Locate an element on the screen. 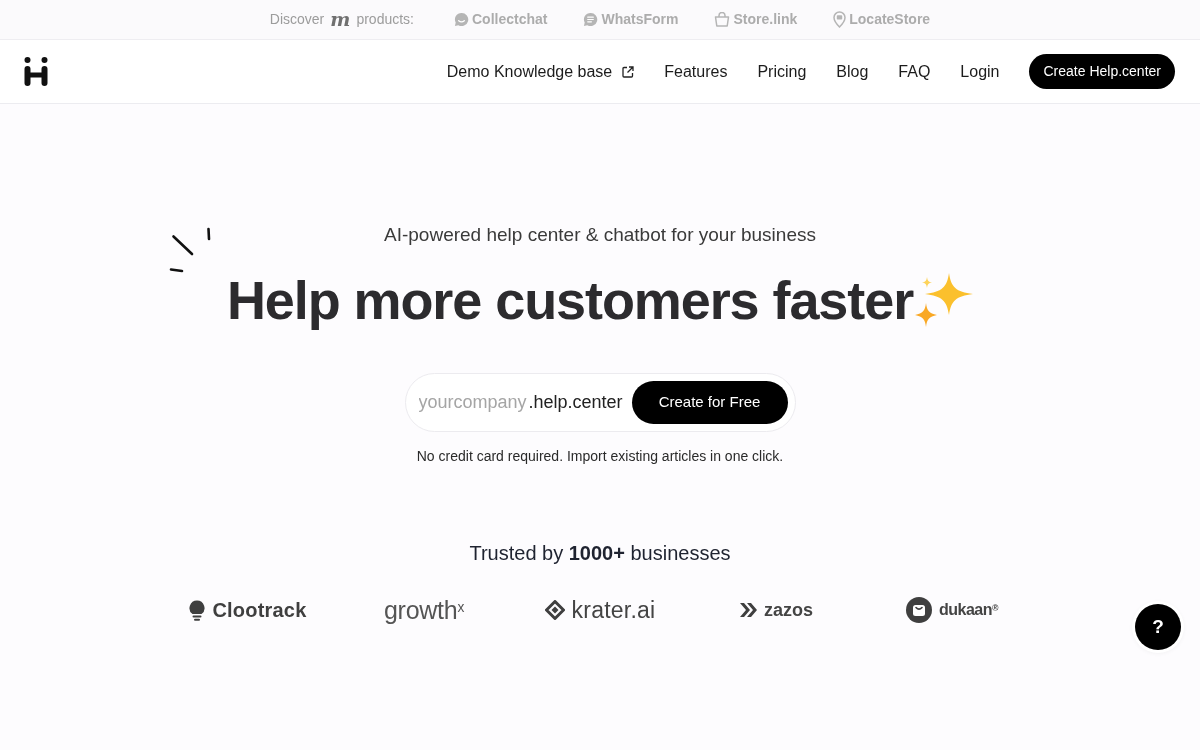 Image resolution: width=1200 pixels, height=750 pixels. shopping-bag-icon is located at coordinates (722, 19).